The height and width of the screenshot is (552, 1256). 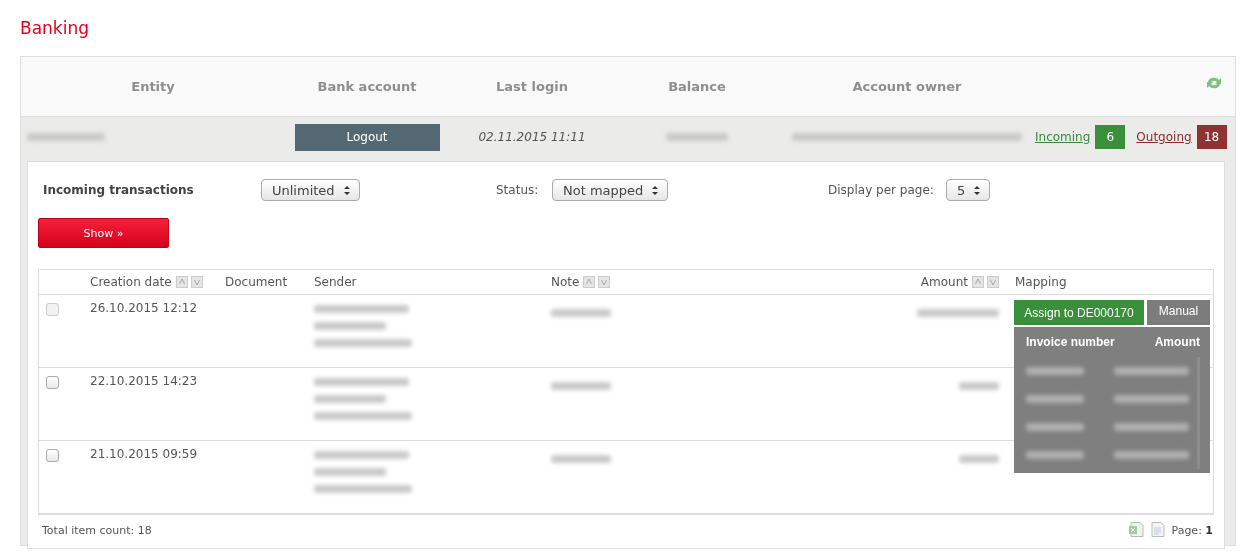 I want to click on spreadsheet-export-icon, so click(x=1135, y=530).